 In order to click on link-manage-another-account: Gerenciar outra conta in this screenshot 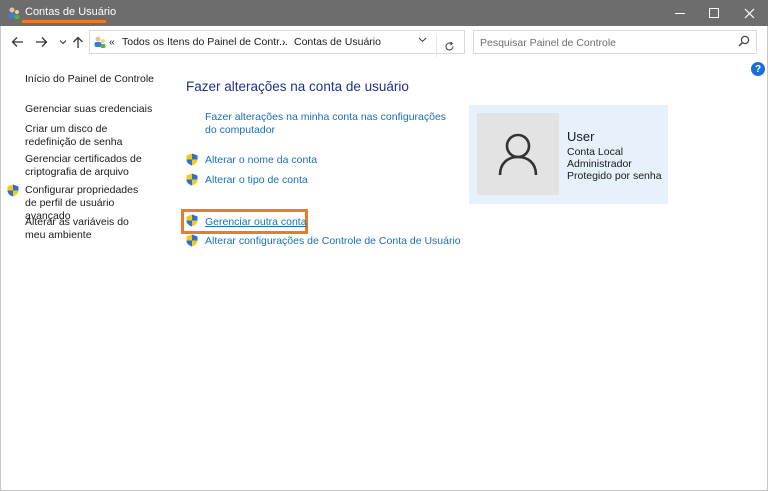, I will do `click(256, 222)`.